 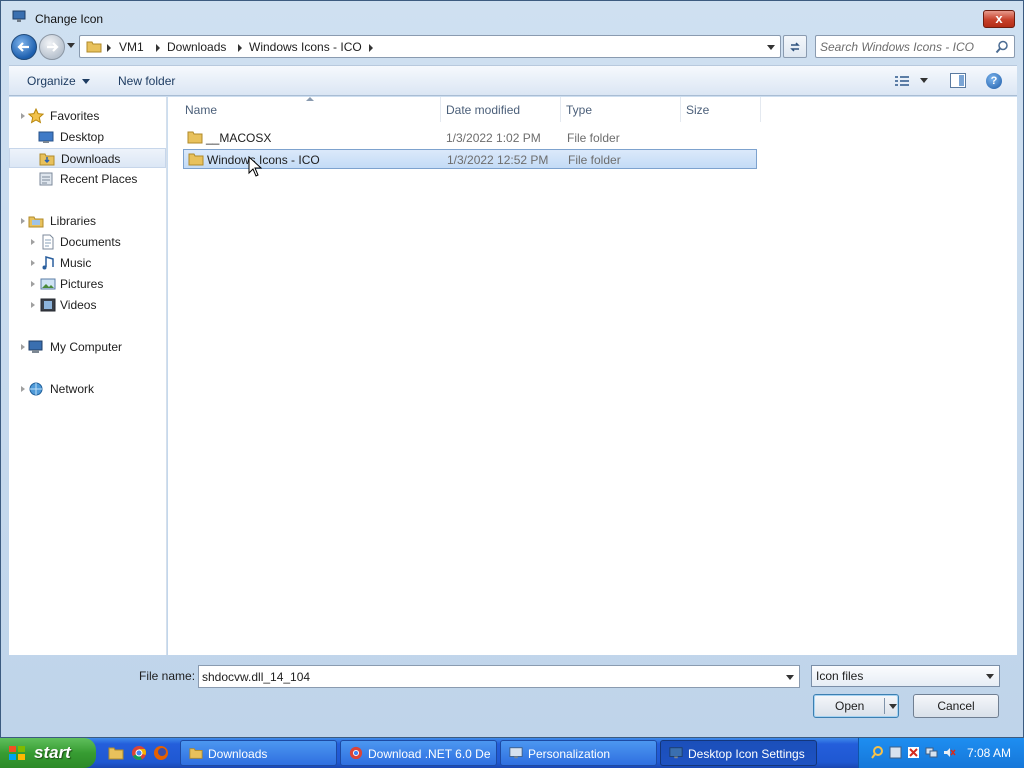 I want to click on column-header-date-modified: Date modified, so click(x=501, y=109).